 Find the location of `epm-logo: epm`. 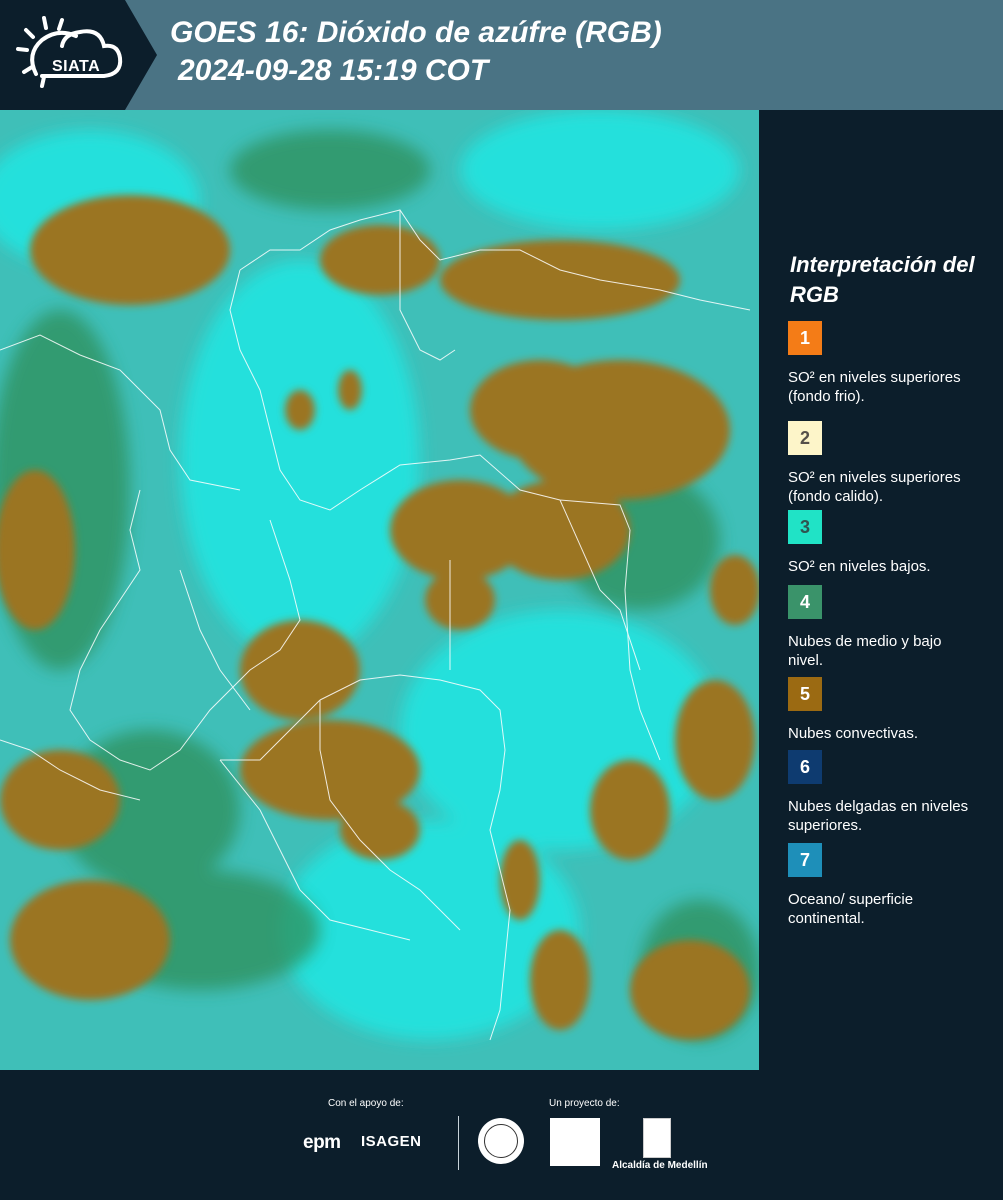

epm-logo: epm is located at coordinates (322, 1142).